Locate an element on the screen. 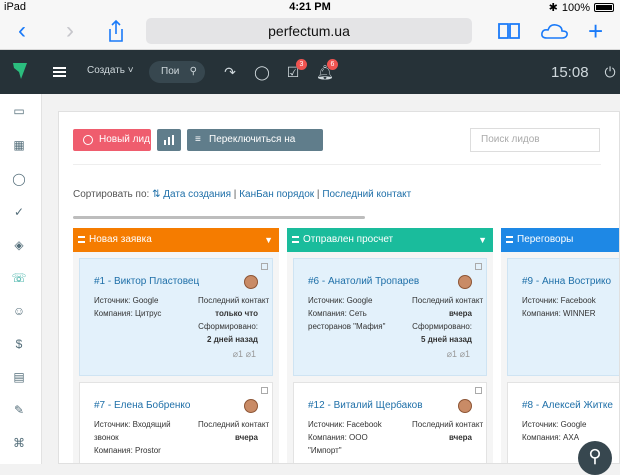 The width and height of the screenshot is (620, 475). lead-title: #9 - Анна Вострико is located at coordinates (566, 281).